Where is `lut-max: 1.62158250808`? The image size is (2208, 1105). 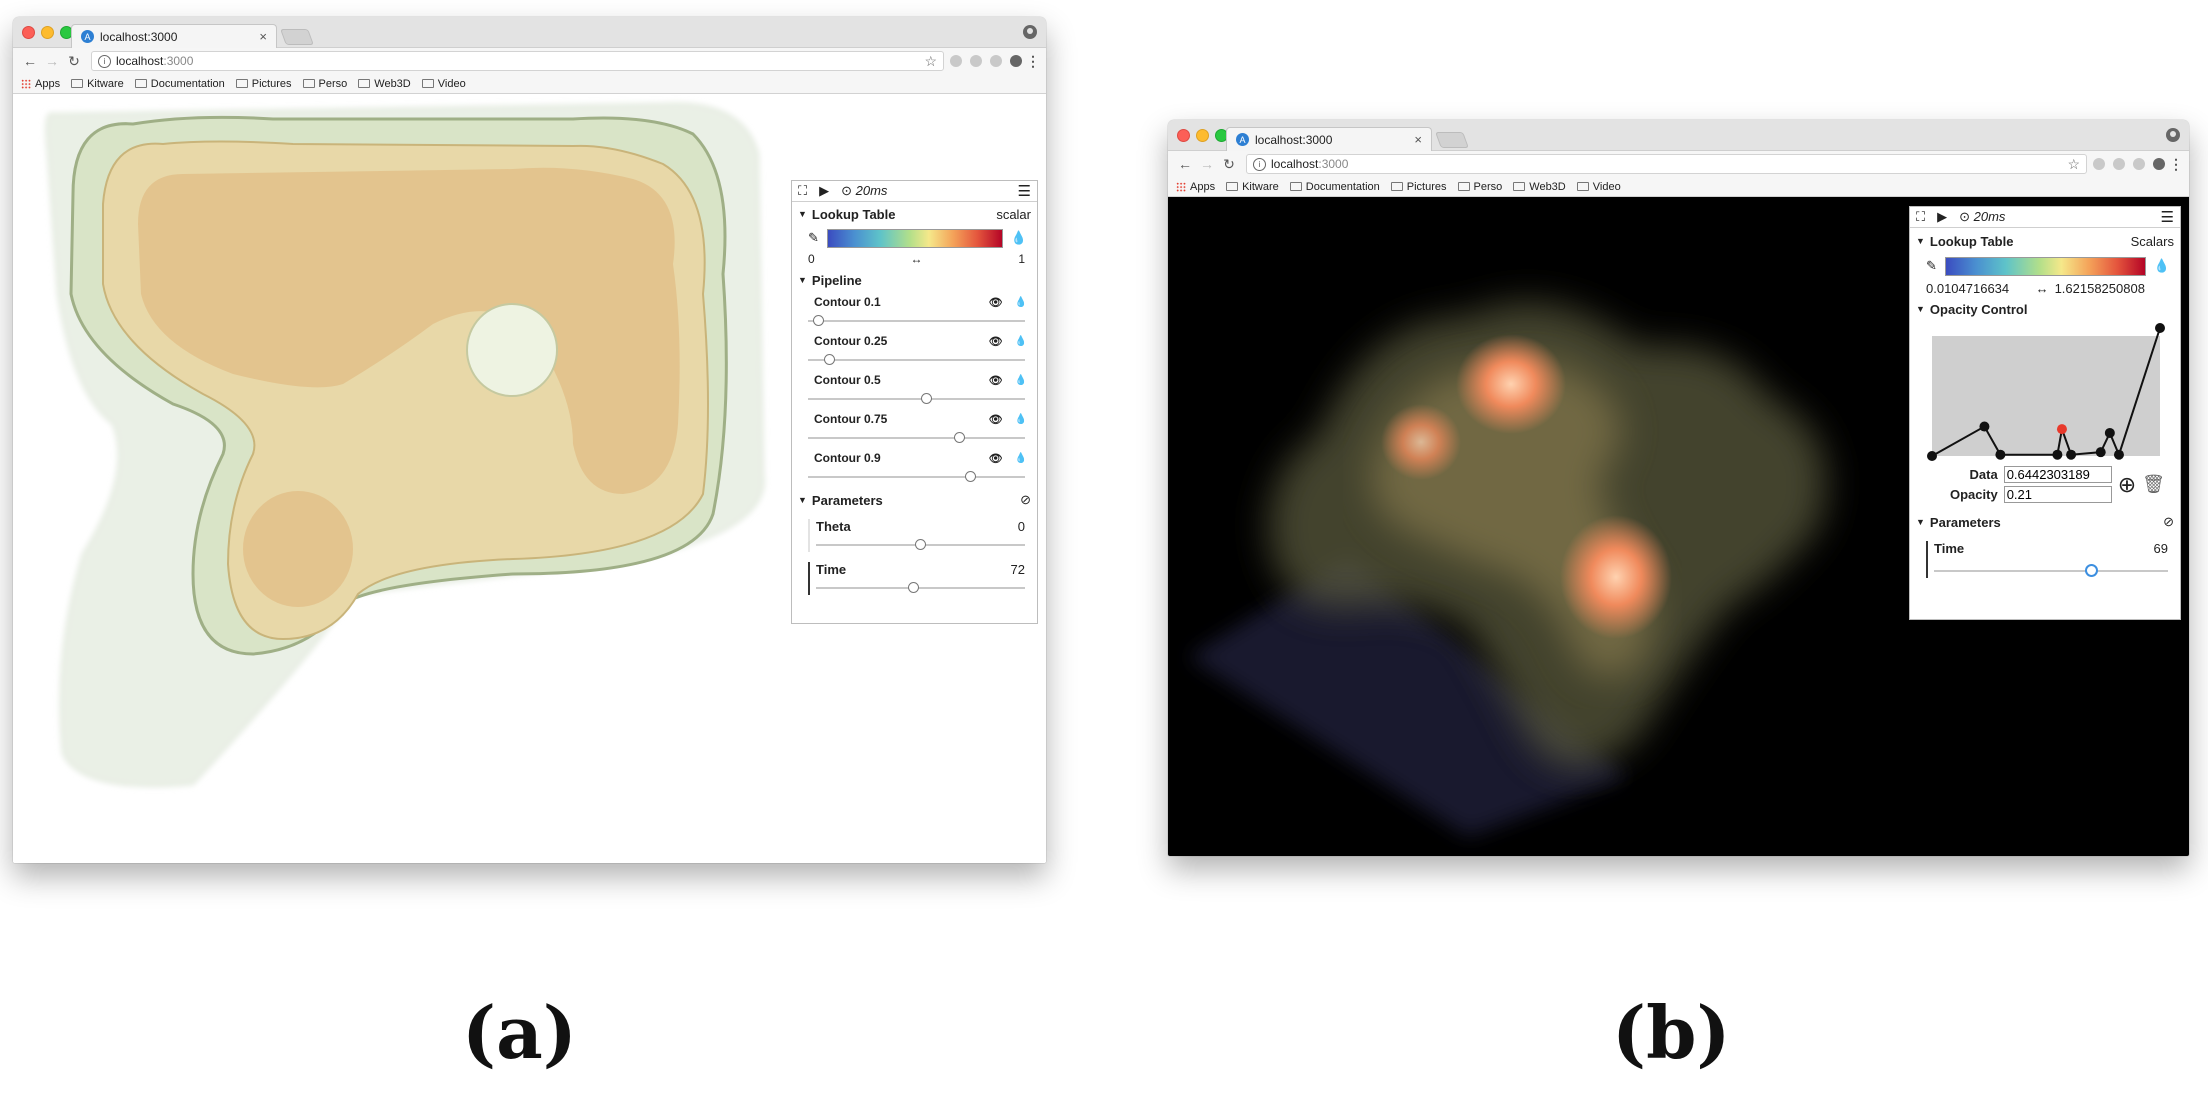
lut-max: 1.62158250808 is located at coordinates (2111, 288).